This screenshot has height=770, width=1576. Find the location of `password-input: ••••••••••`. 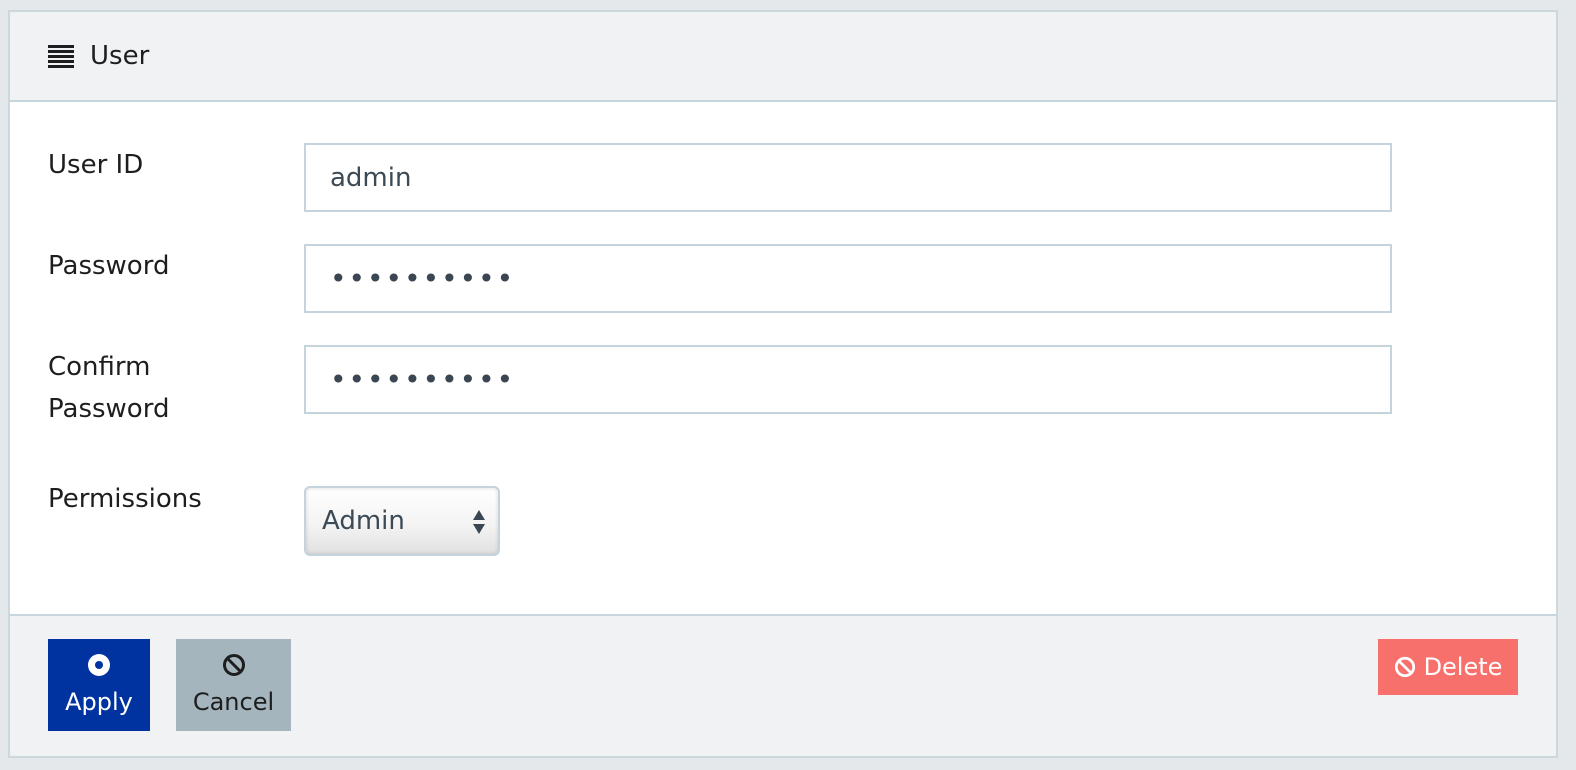

password-input: •••••••••• is located at coordinates (848, 278).